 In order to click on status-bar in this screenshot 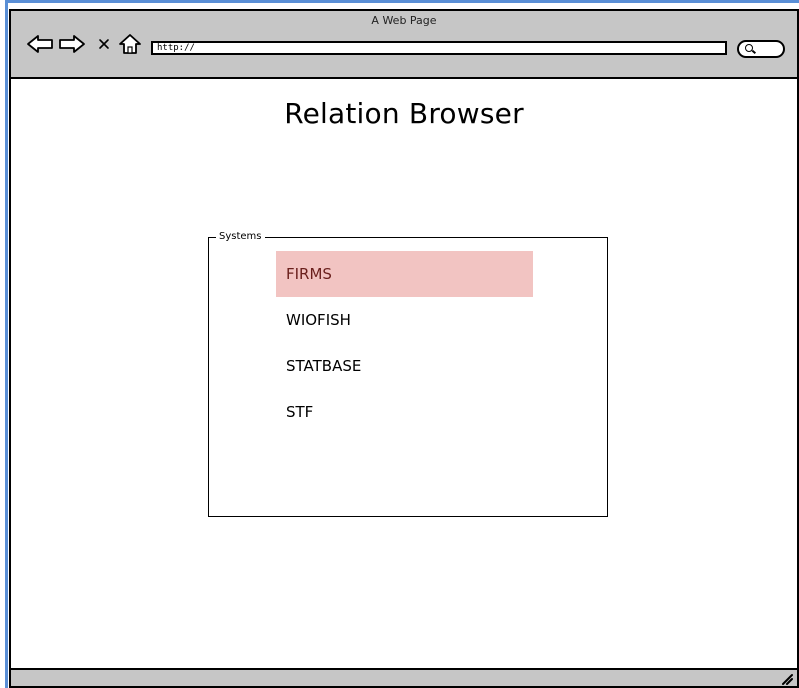, I will do `click(404, 677)`.